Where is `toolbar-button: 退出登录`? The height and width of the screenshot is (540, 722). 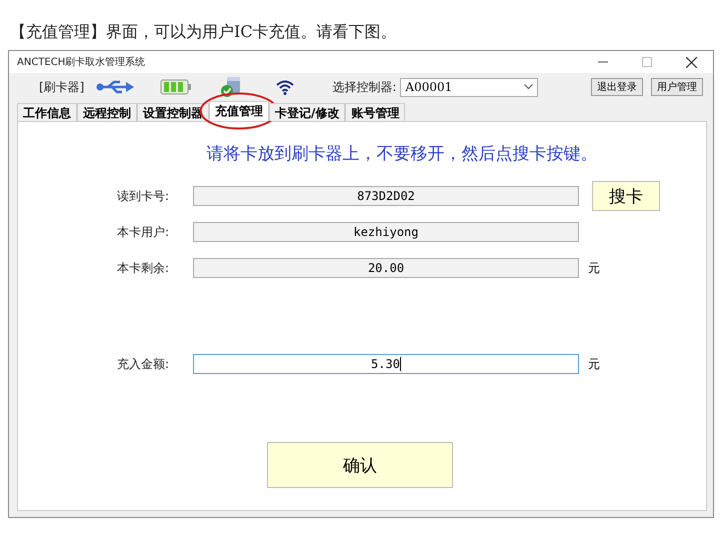
toolbar-button: 退出登录 is located at coordinates (617, 87).